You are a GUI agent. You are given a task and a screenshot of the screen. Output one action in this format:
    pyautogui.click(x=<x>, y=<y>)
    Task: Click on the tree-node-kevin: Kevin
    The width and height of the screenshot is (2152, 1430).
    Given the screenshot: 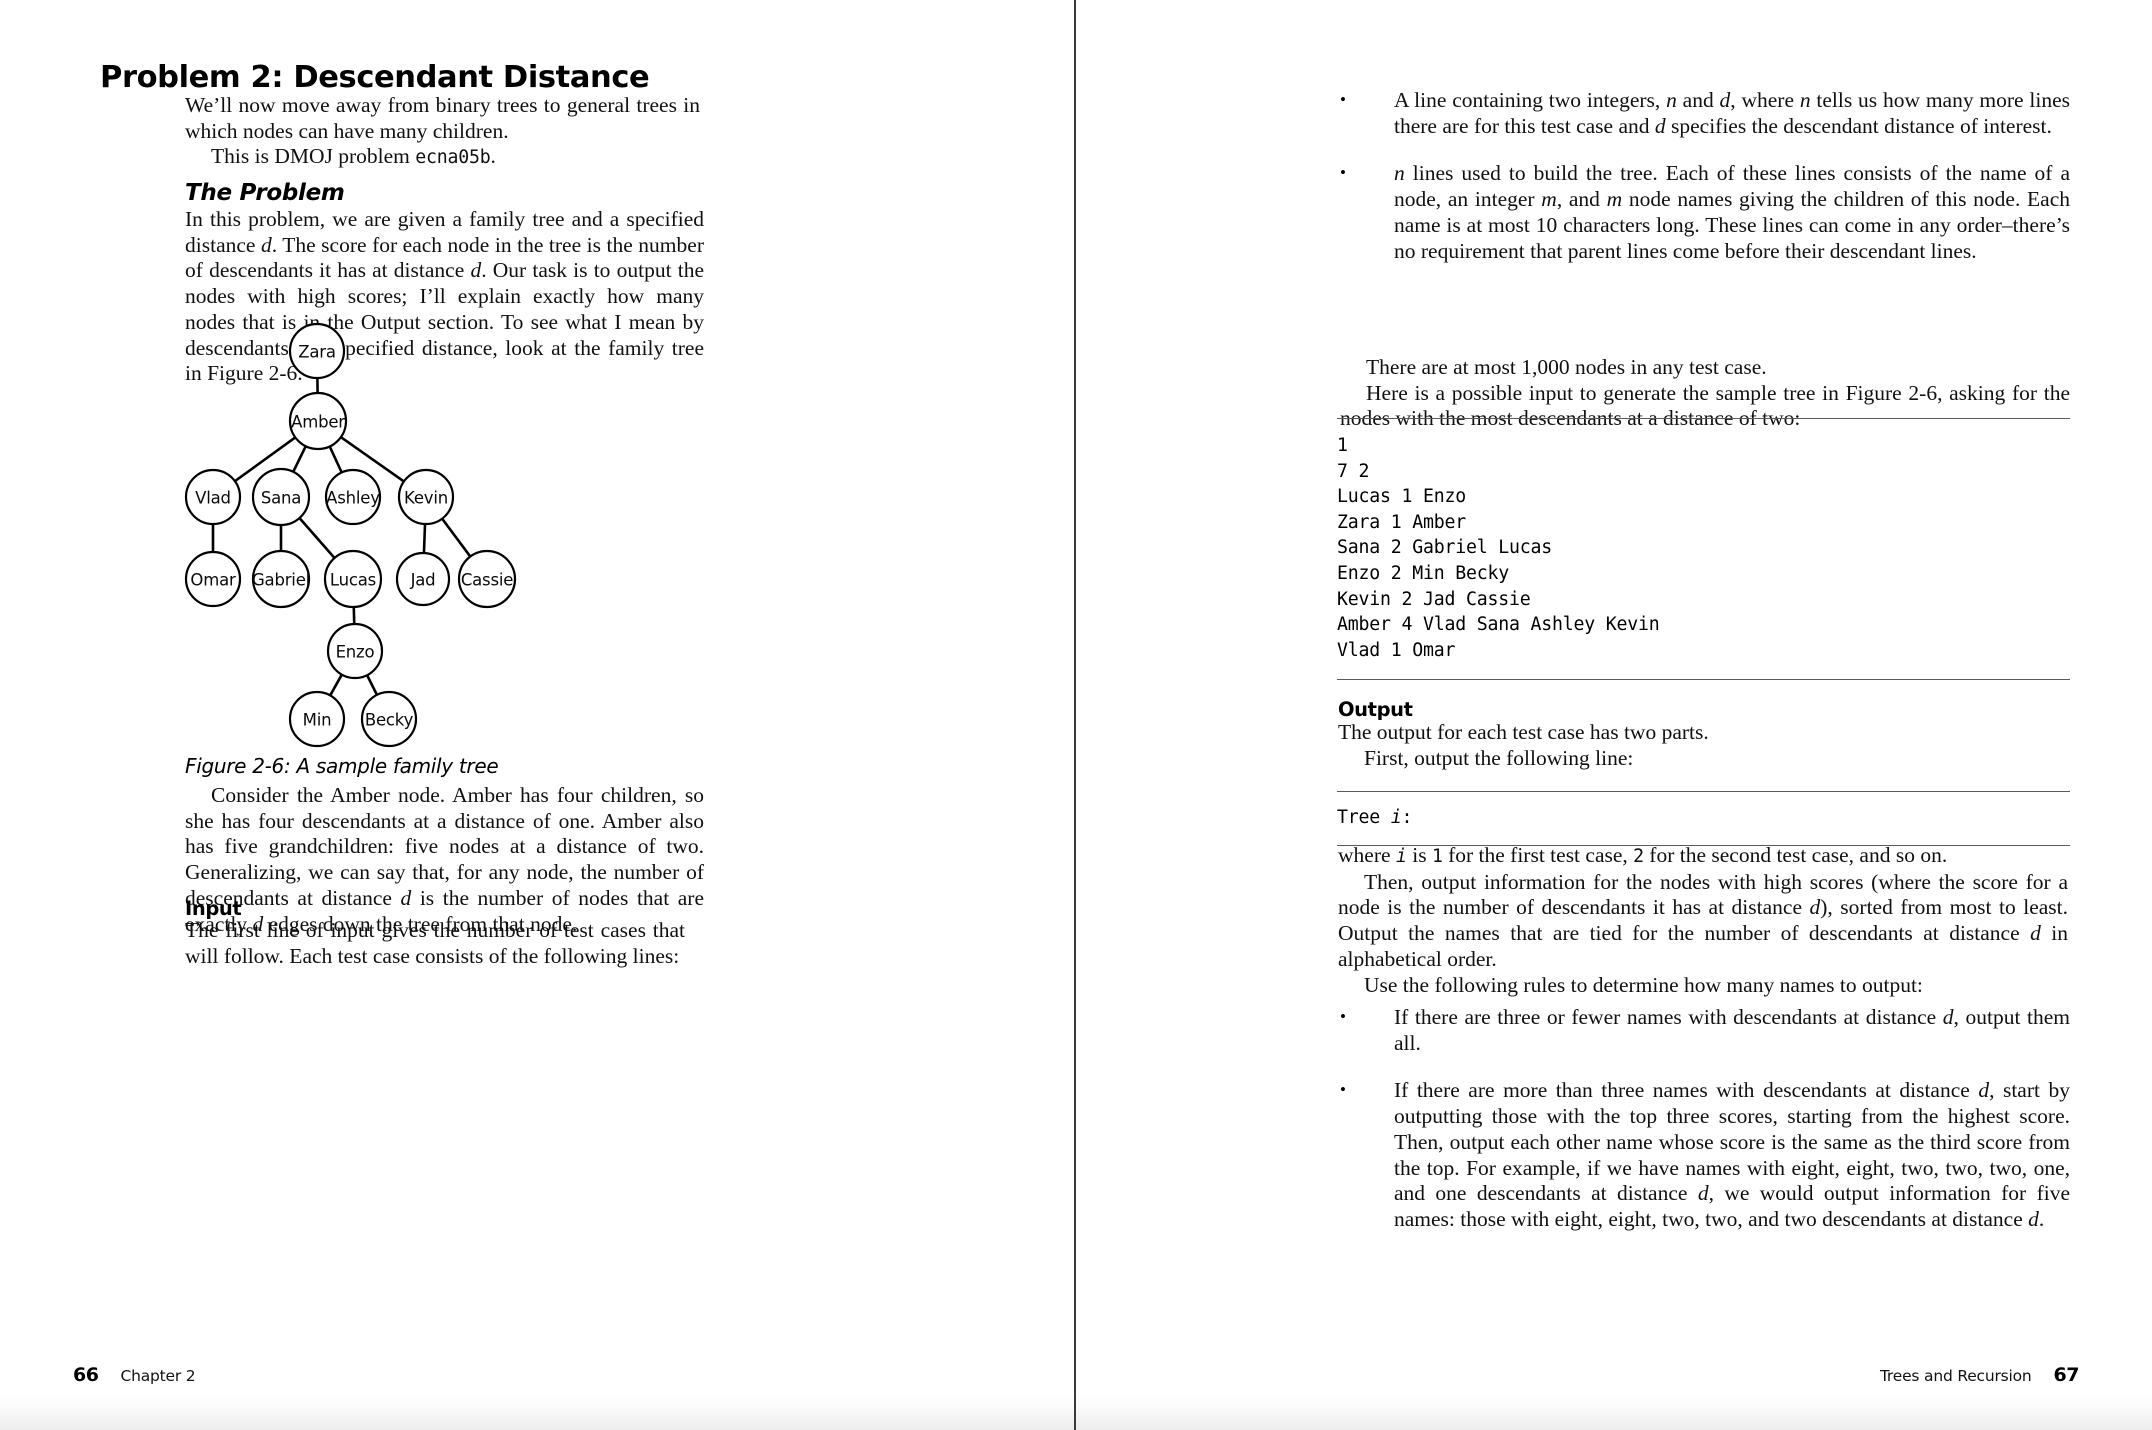 What is the action you would take?
    pyautogui.click(x=426, y=497)
    